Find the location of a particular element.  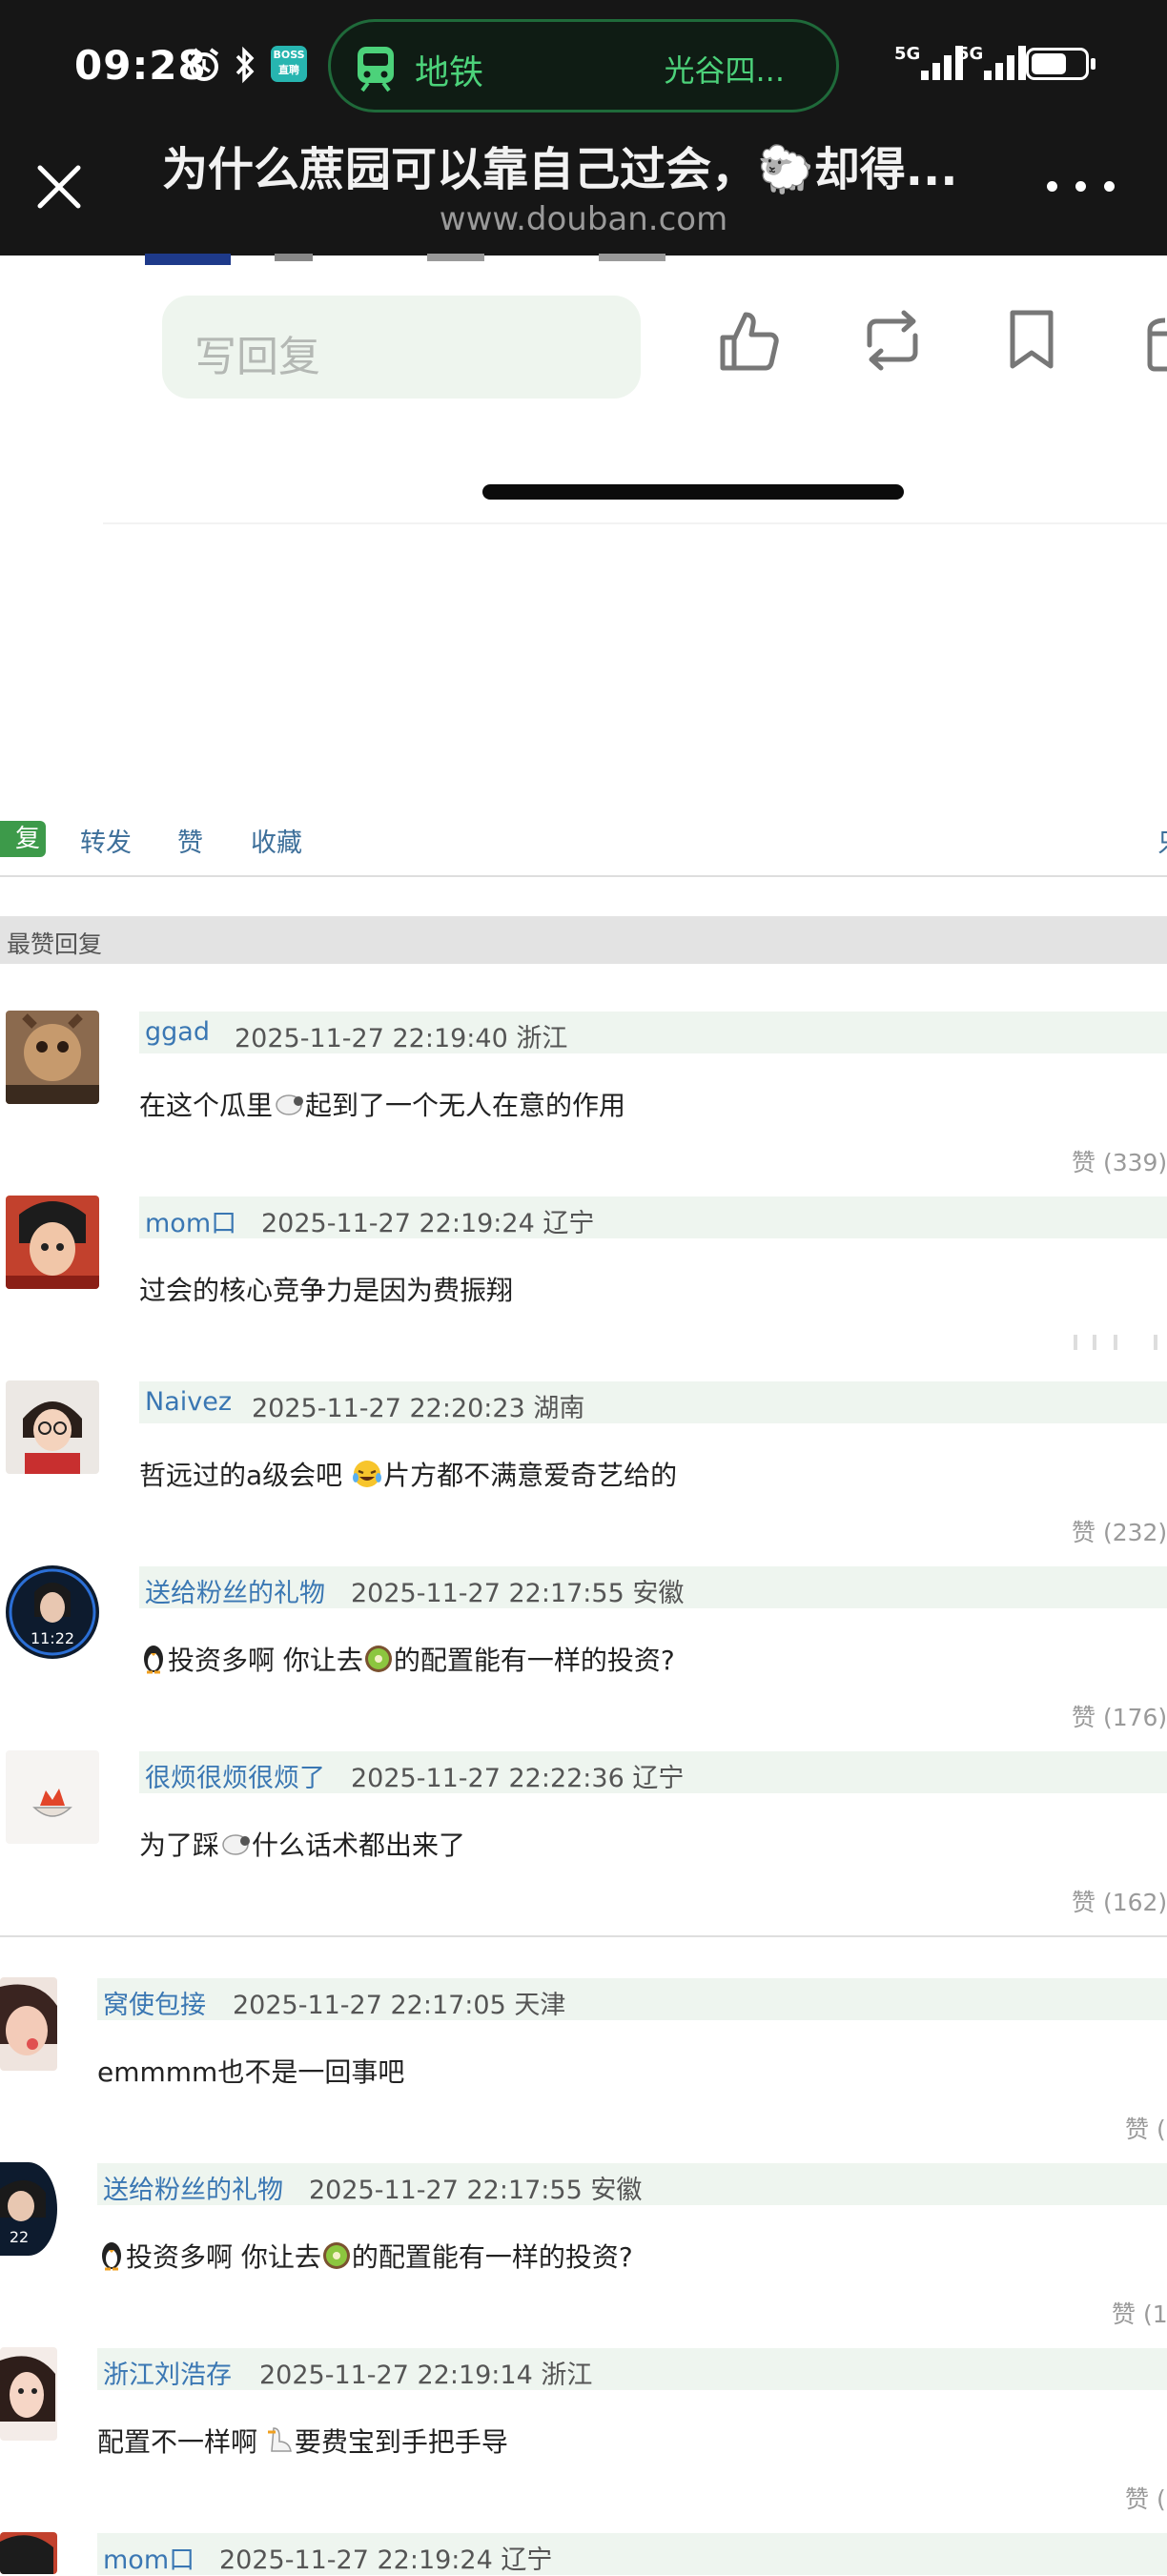

reply-item: mom口 2025-11-27 22:19:24 辽宁 is located at coordinates (583, 2552).